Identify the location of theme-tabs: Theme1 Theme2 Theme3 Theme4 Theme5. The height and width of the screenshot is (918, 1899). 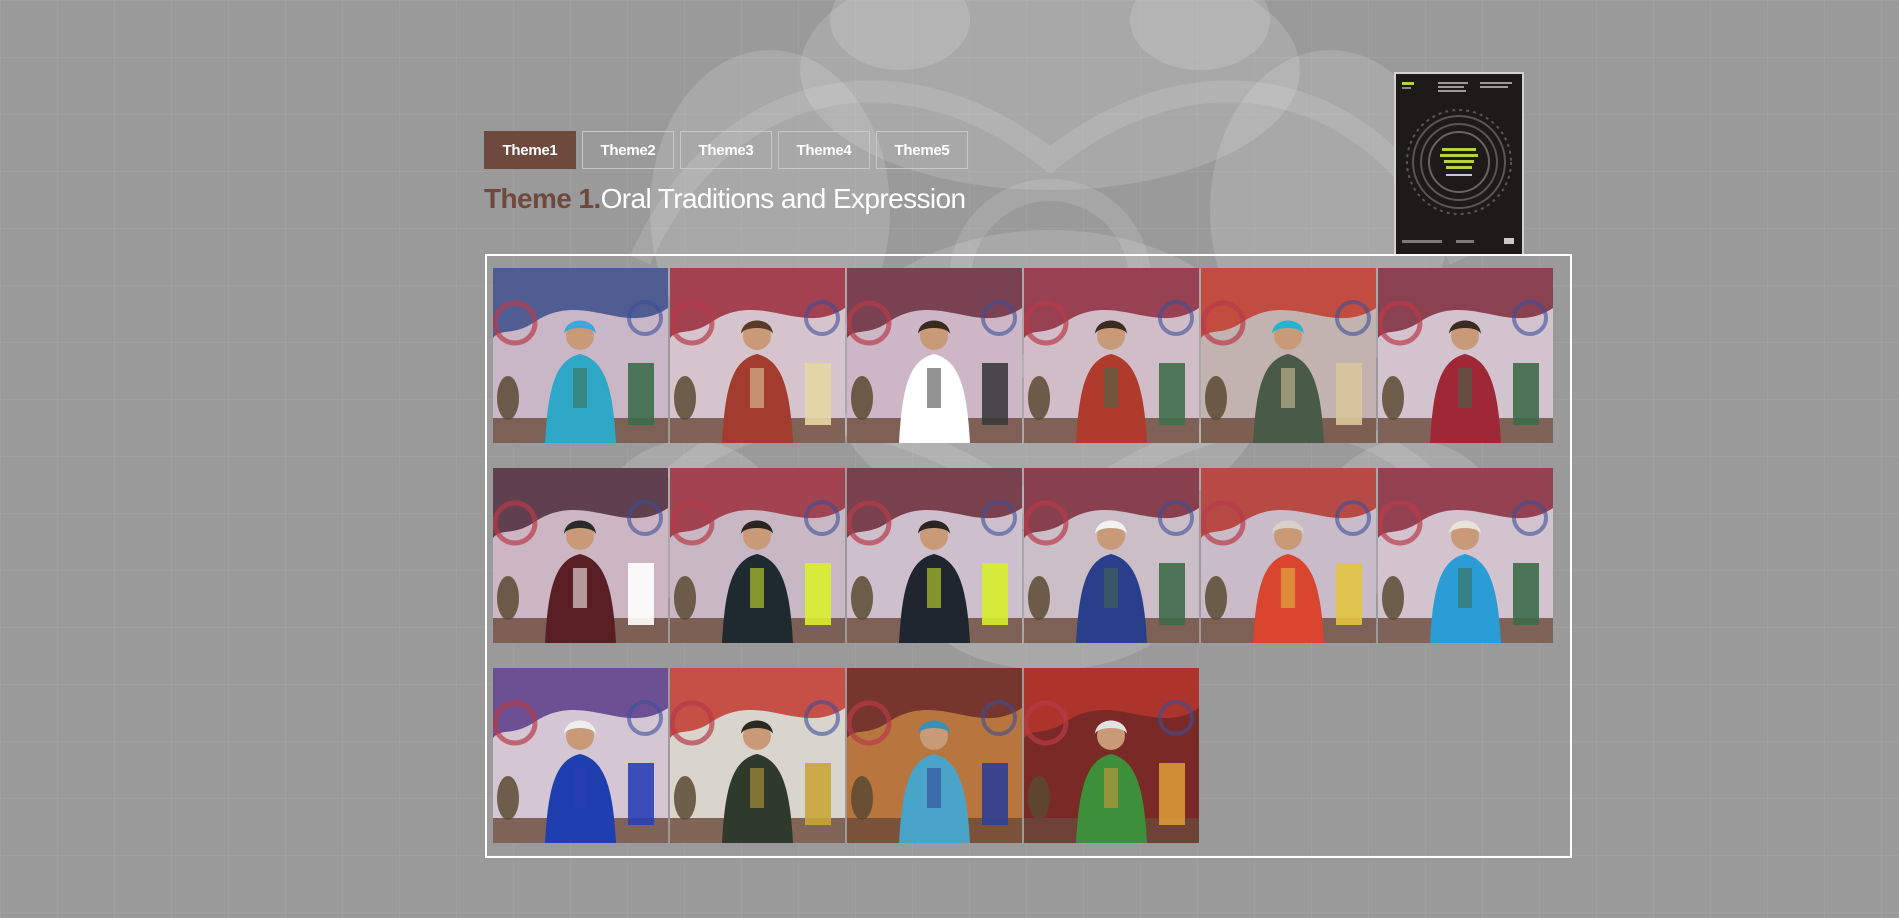
(726, 150).